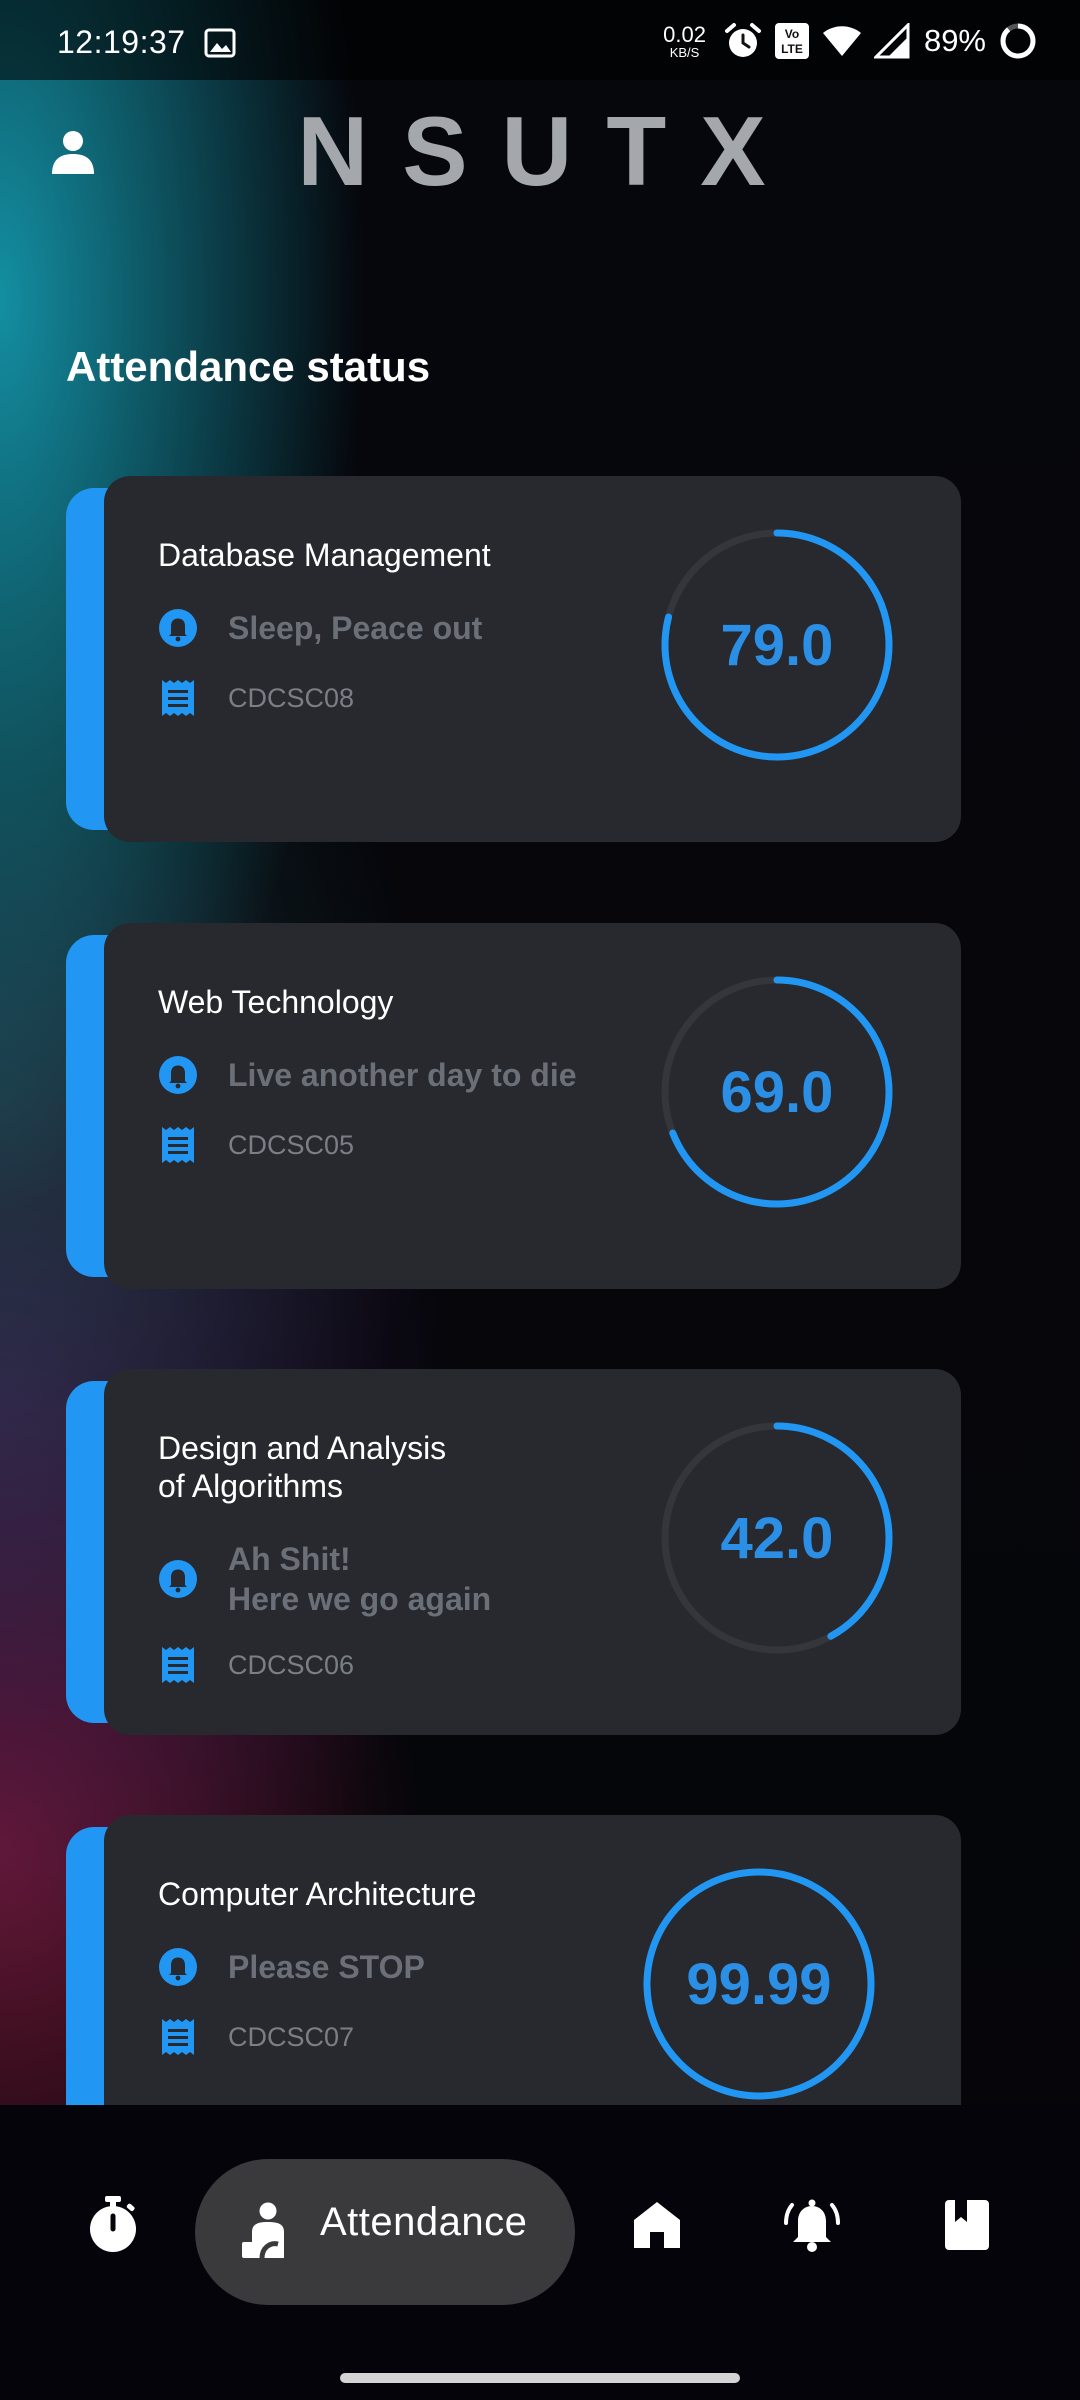 The height and width of the screenshot is (2400, 1080). I want to click on nav-notifications-button, so click(812, 2225).